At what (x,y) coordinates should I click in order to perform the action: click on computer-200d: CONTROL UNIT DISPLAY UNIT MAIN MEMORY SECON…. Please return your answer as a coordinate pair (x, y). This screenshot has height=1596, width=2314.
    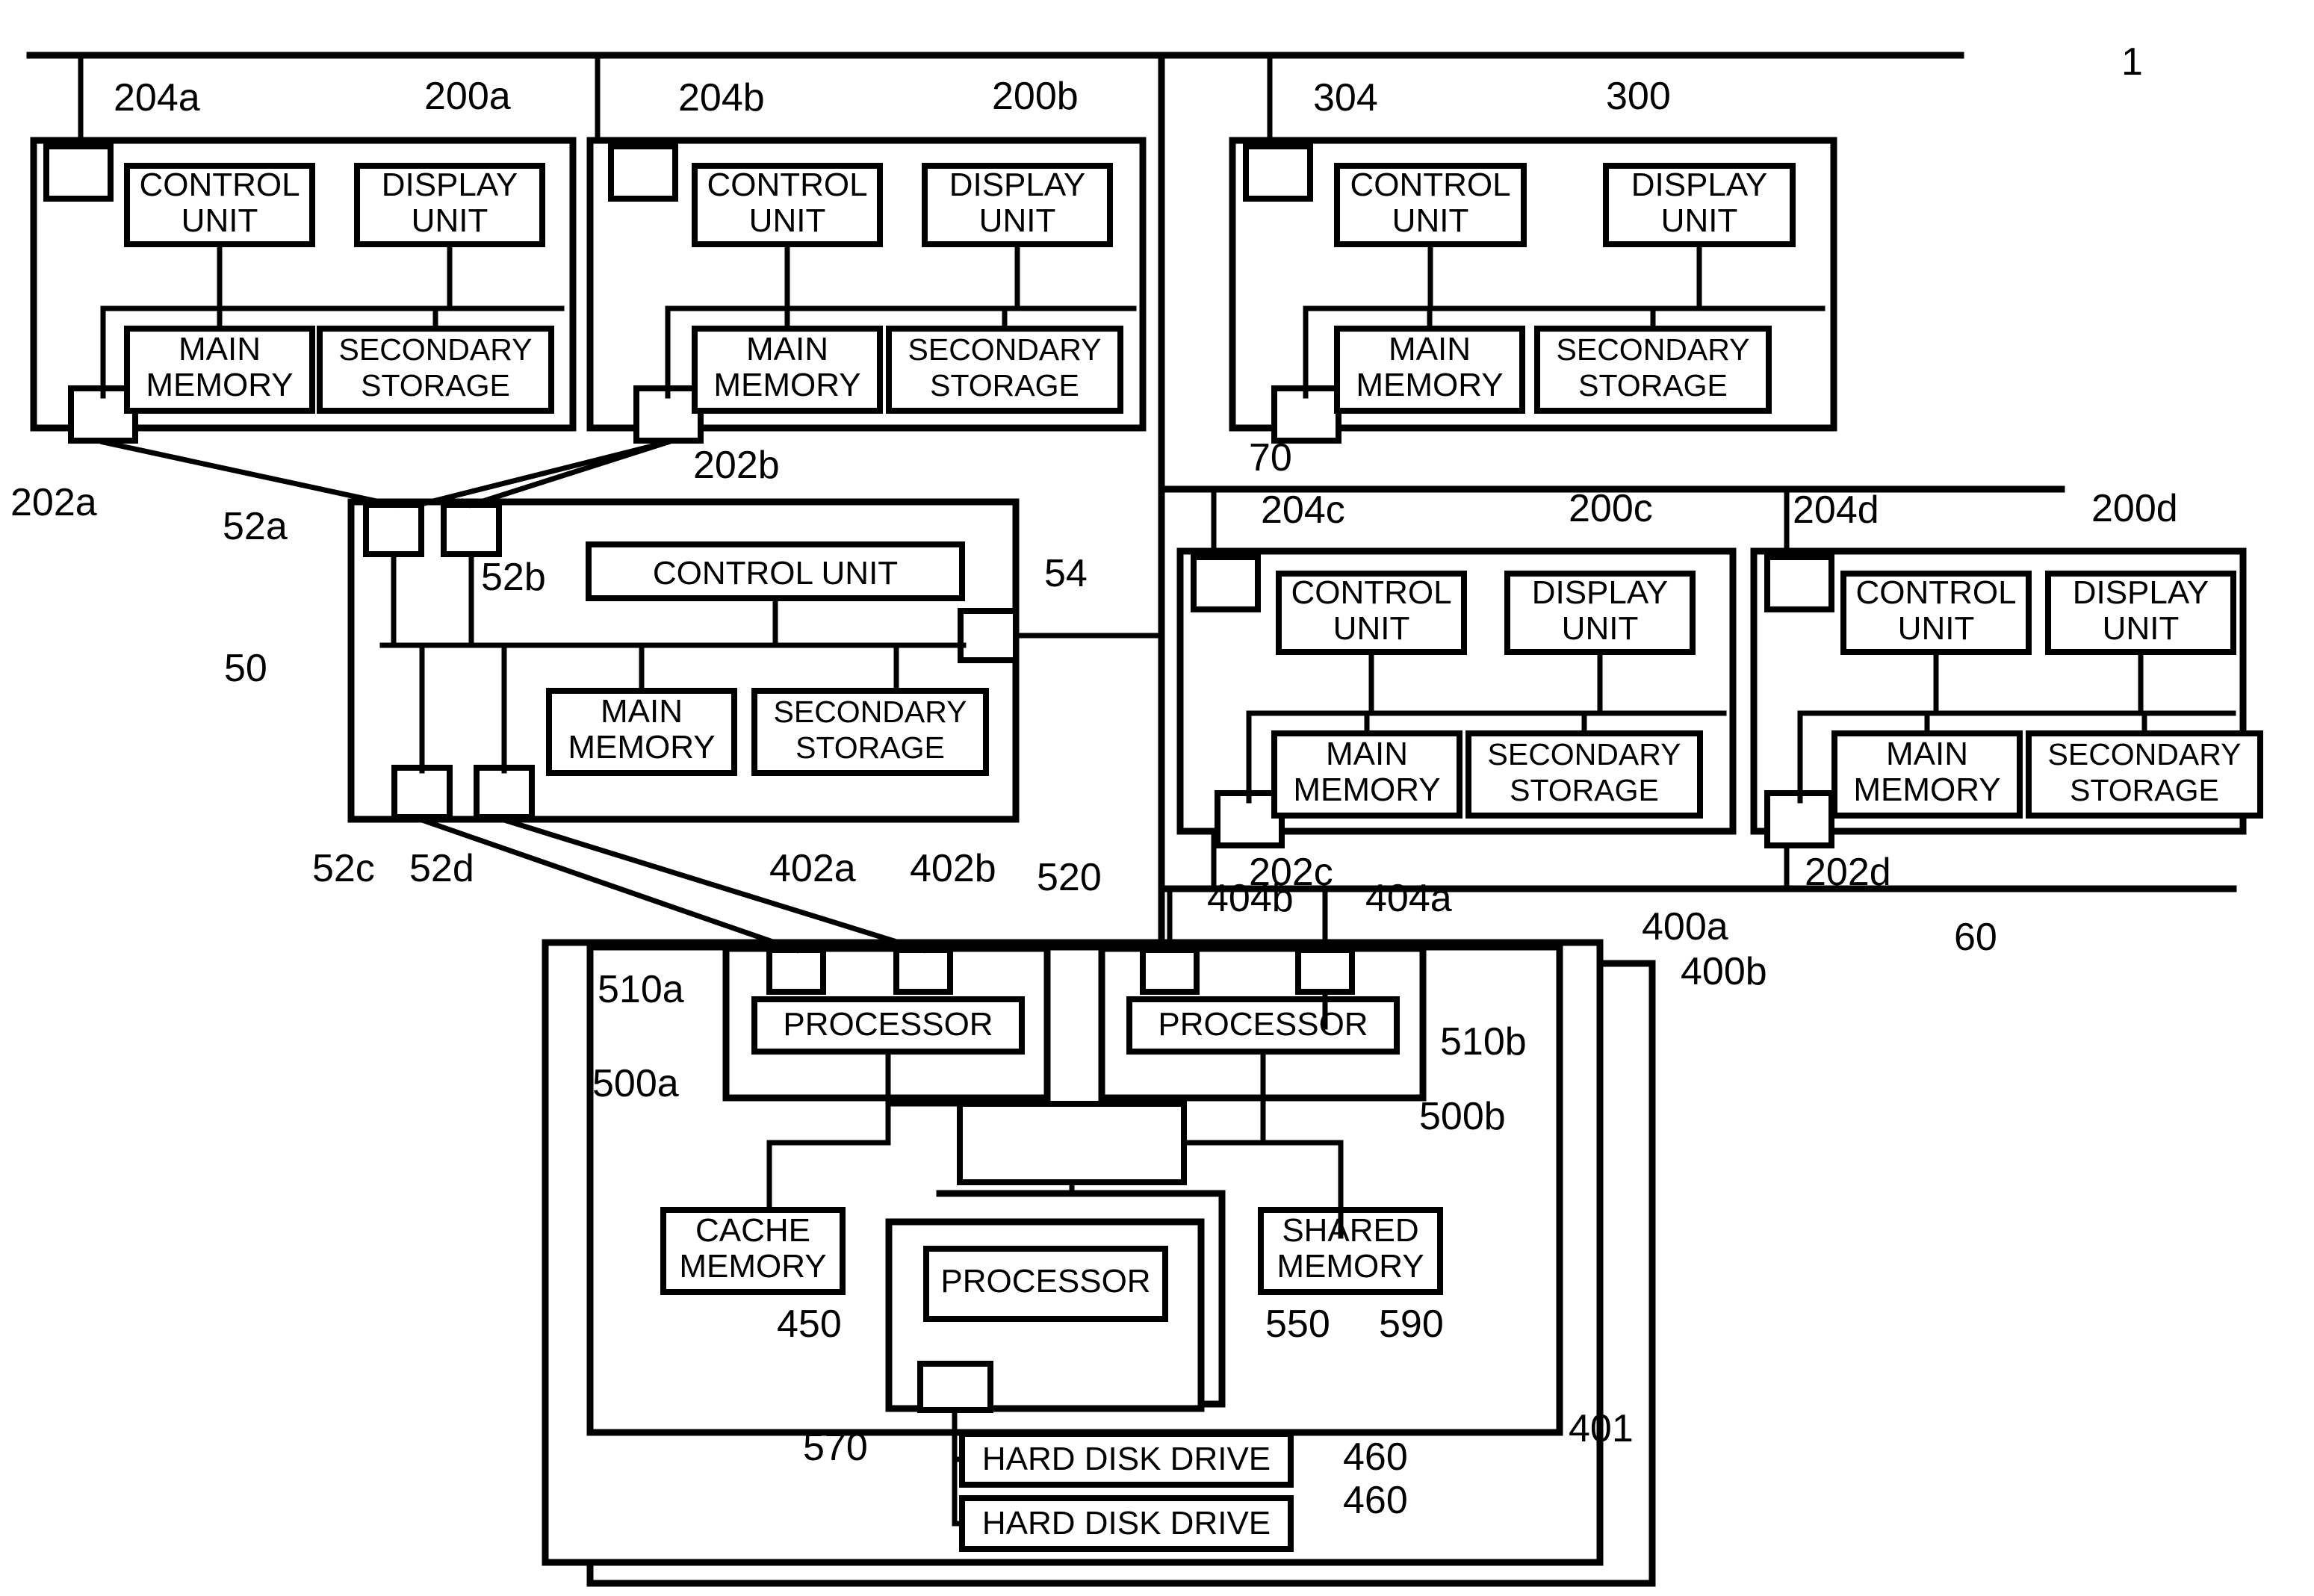
    Looking at the image, I should click on (2006, 689).